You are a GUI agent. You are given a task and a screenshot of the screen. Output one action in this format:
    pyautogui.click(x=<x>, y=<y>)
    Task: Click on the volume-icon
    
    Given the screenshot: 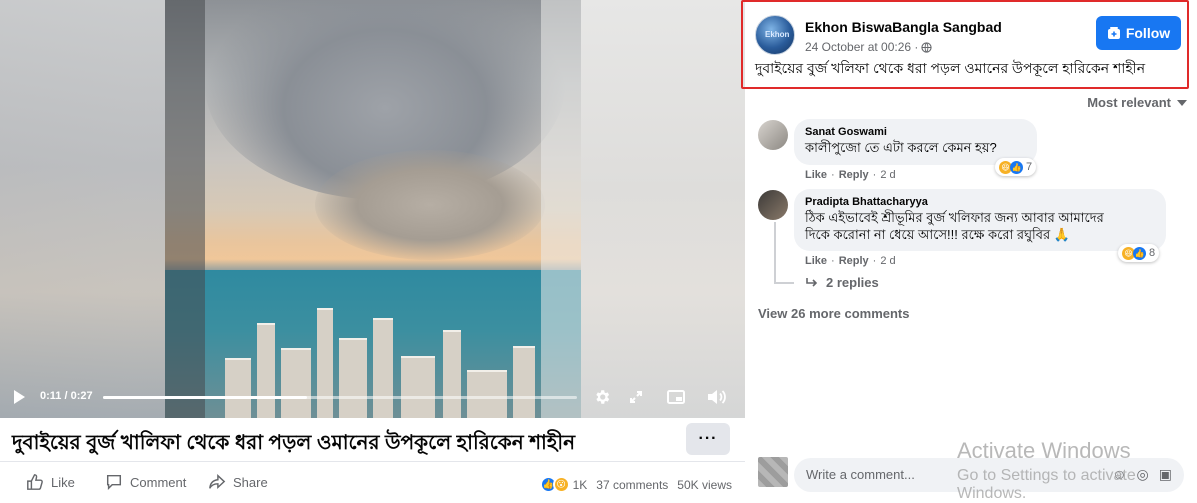 What is the action you would take?
    pyautogui.click(x=716, y=397)
    